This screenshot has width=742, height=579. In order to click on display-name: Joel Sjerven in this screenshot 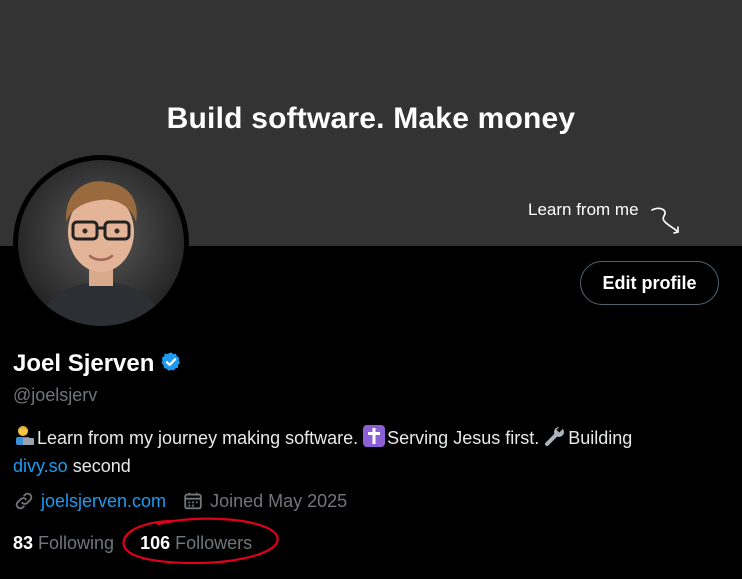, I will do `click(84, 363)`.